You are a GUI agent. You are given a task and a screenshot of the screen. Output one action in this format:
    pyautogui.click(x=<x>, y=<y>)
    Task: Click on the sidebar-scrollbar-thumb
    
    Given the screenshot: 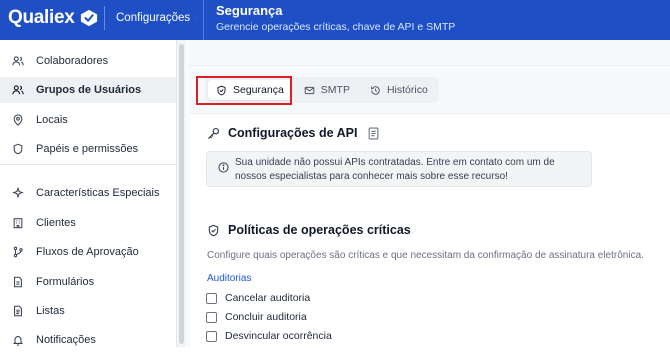 What is the action you would take?
    pyautogui.click(x=181, y=194)
    